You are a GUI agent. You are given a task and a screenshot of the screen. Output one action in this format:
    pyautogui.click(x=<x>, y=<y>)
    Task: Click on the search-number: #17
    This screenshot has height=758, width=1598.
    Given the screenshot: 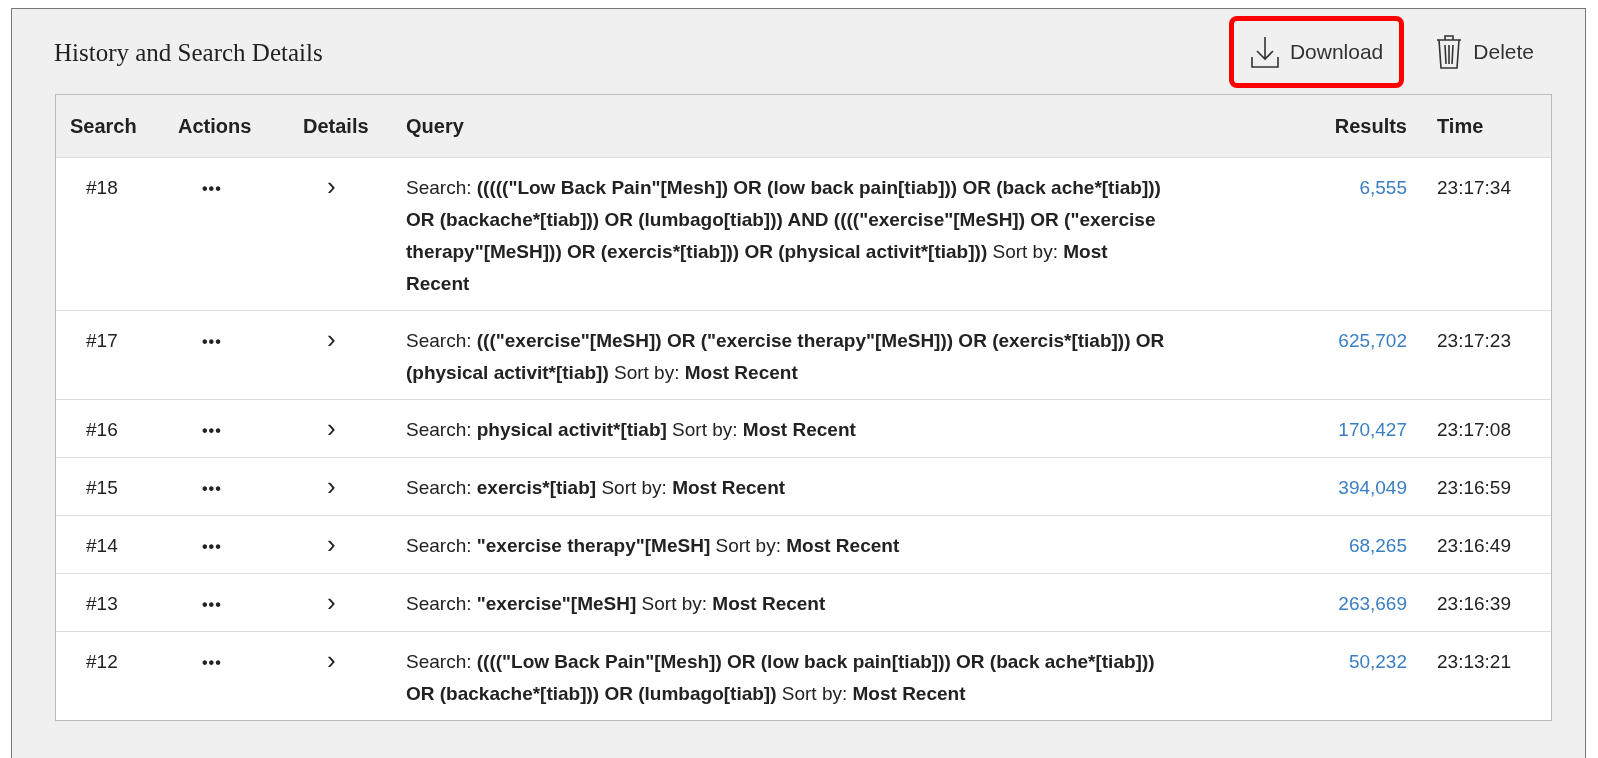 What is the action you would take?
    pyautogui.click(x=102, y=340)
    